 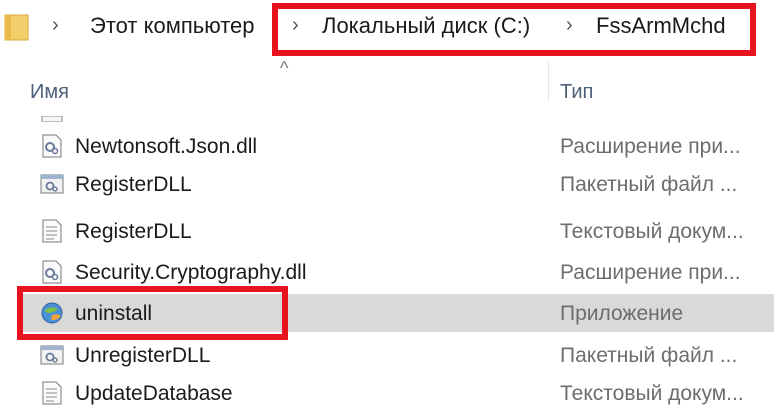 What do you see at coordinates (576, 92) in the screenshot?
I see `column-header-type: Тип` at bounding box center [576, 92].